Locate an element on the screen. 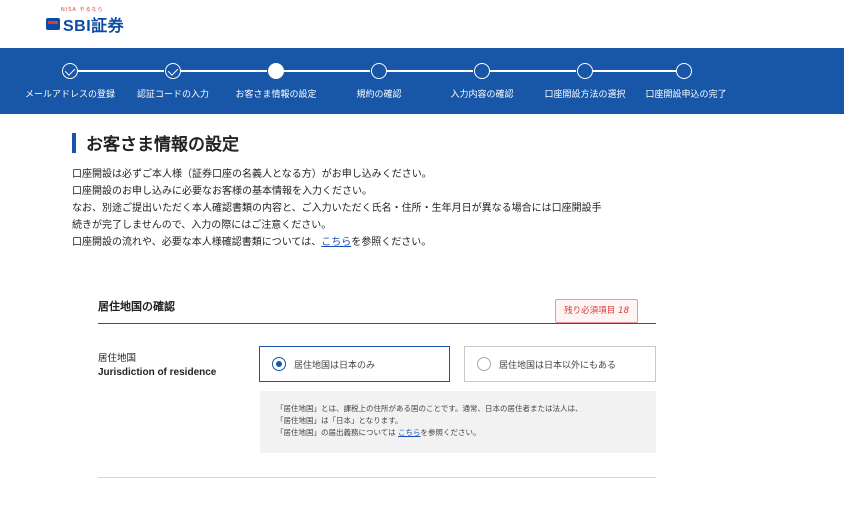 This screenshot has width=844, height=521. intro-line: 口座開設の流れや、必要な本人様確認書類については、こちらを参照ください。 is located at coordinates (392, 242).